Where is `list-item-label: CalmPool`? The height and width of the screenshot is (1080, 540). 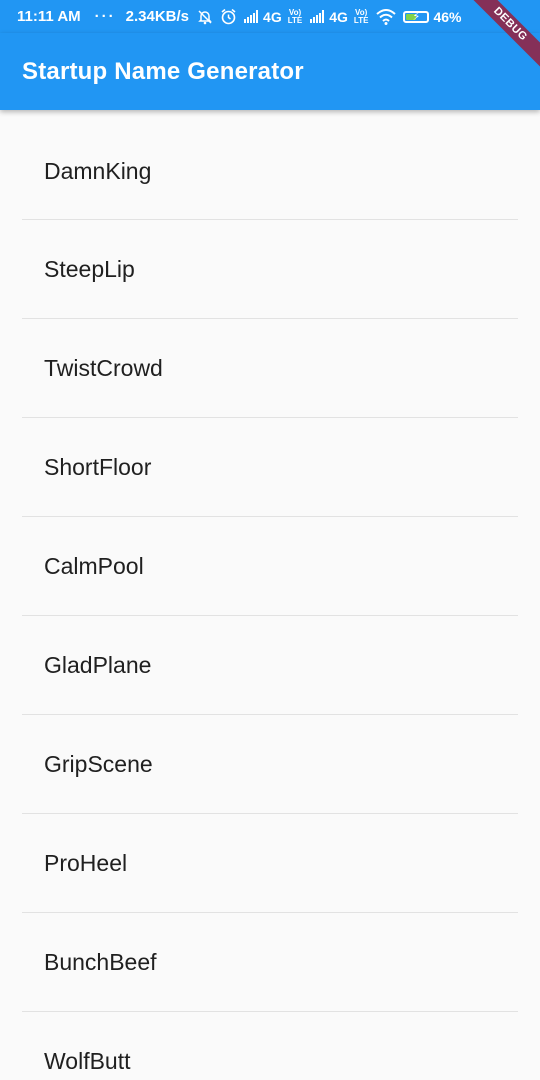
list-item-label: CalmPool is located at coordinates (94, 565).